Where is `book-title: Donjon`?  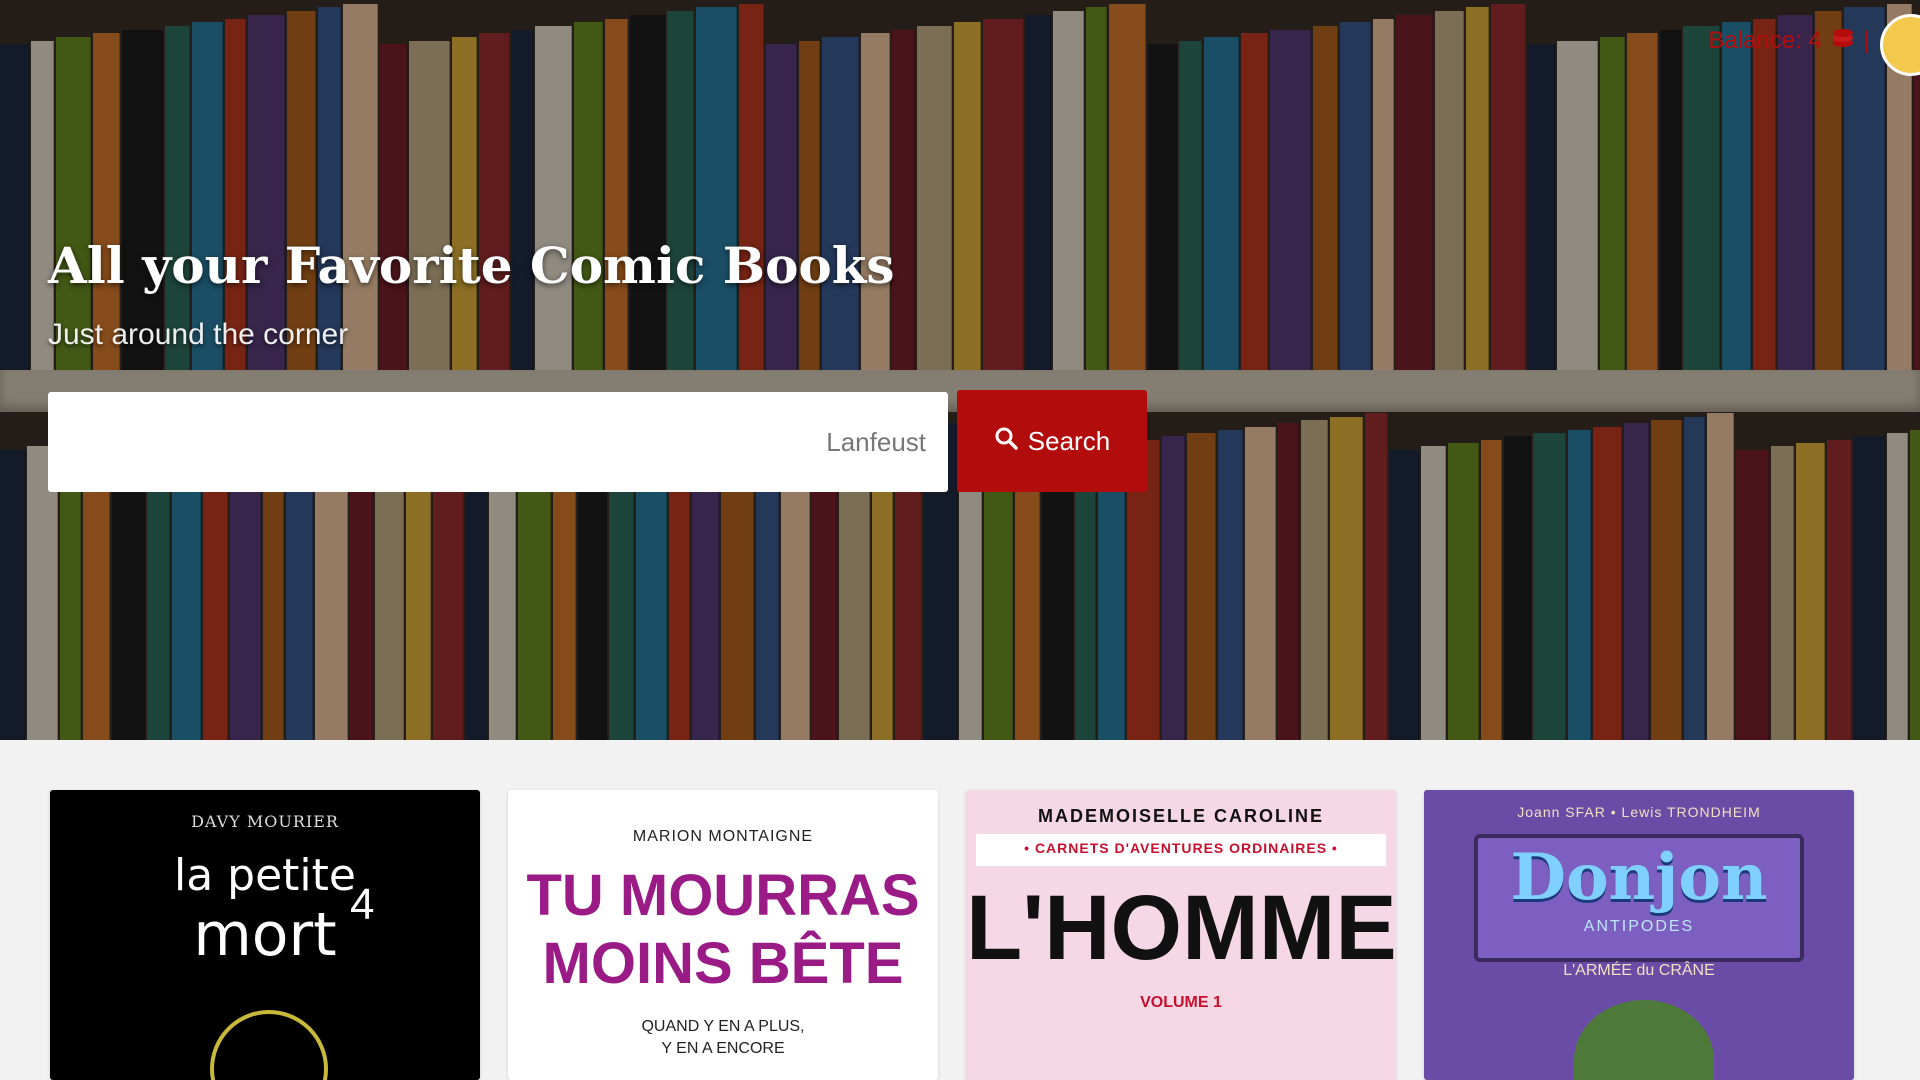 book-title: Donjon is located at coordinates (1639, 877).